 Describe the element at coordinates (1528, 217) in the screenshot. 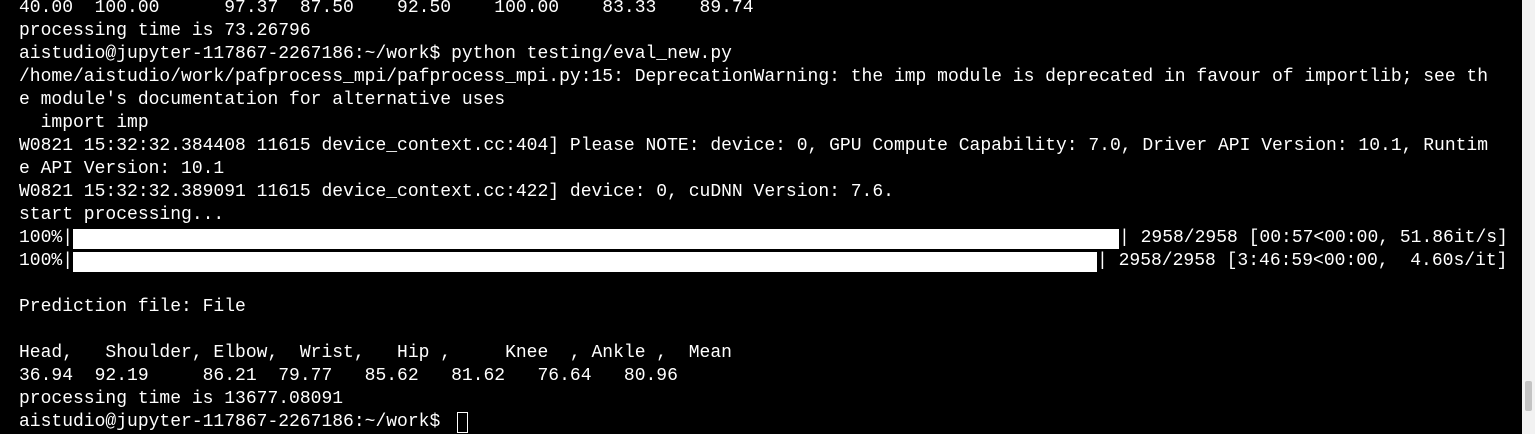

I see `vertical-scrollbar` at that location.